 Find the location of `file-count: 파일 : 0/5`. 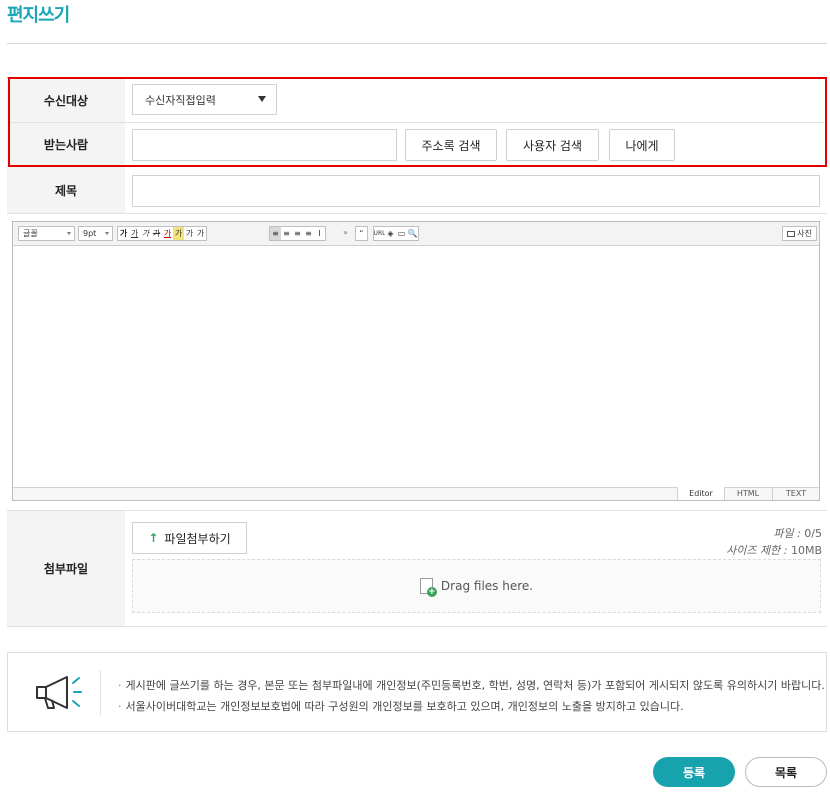

file-count: 파일 : 0/5 is located at coordinates (797, 533).